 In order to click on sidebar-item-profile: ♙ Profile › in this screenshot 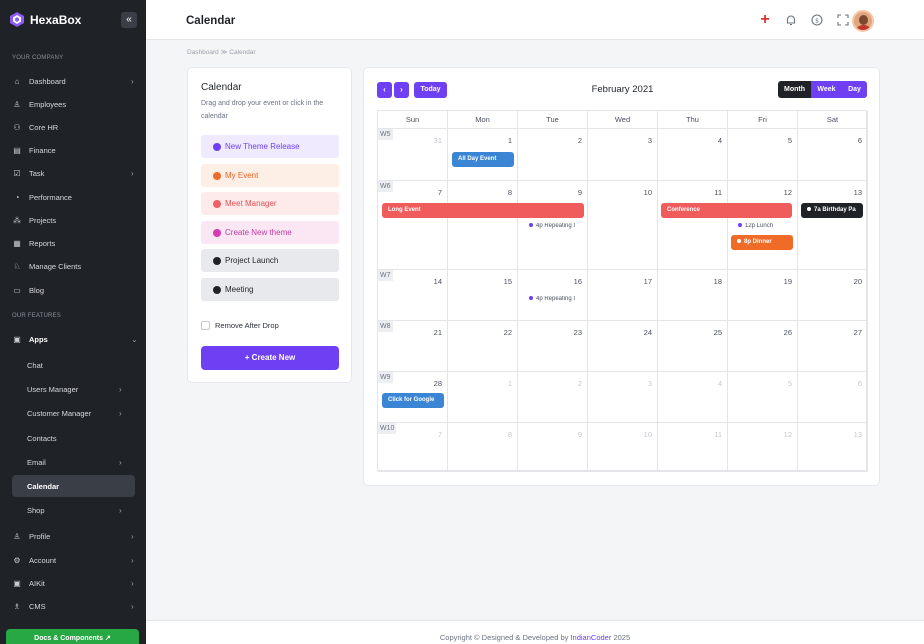, I will do `click(73, 536)`.